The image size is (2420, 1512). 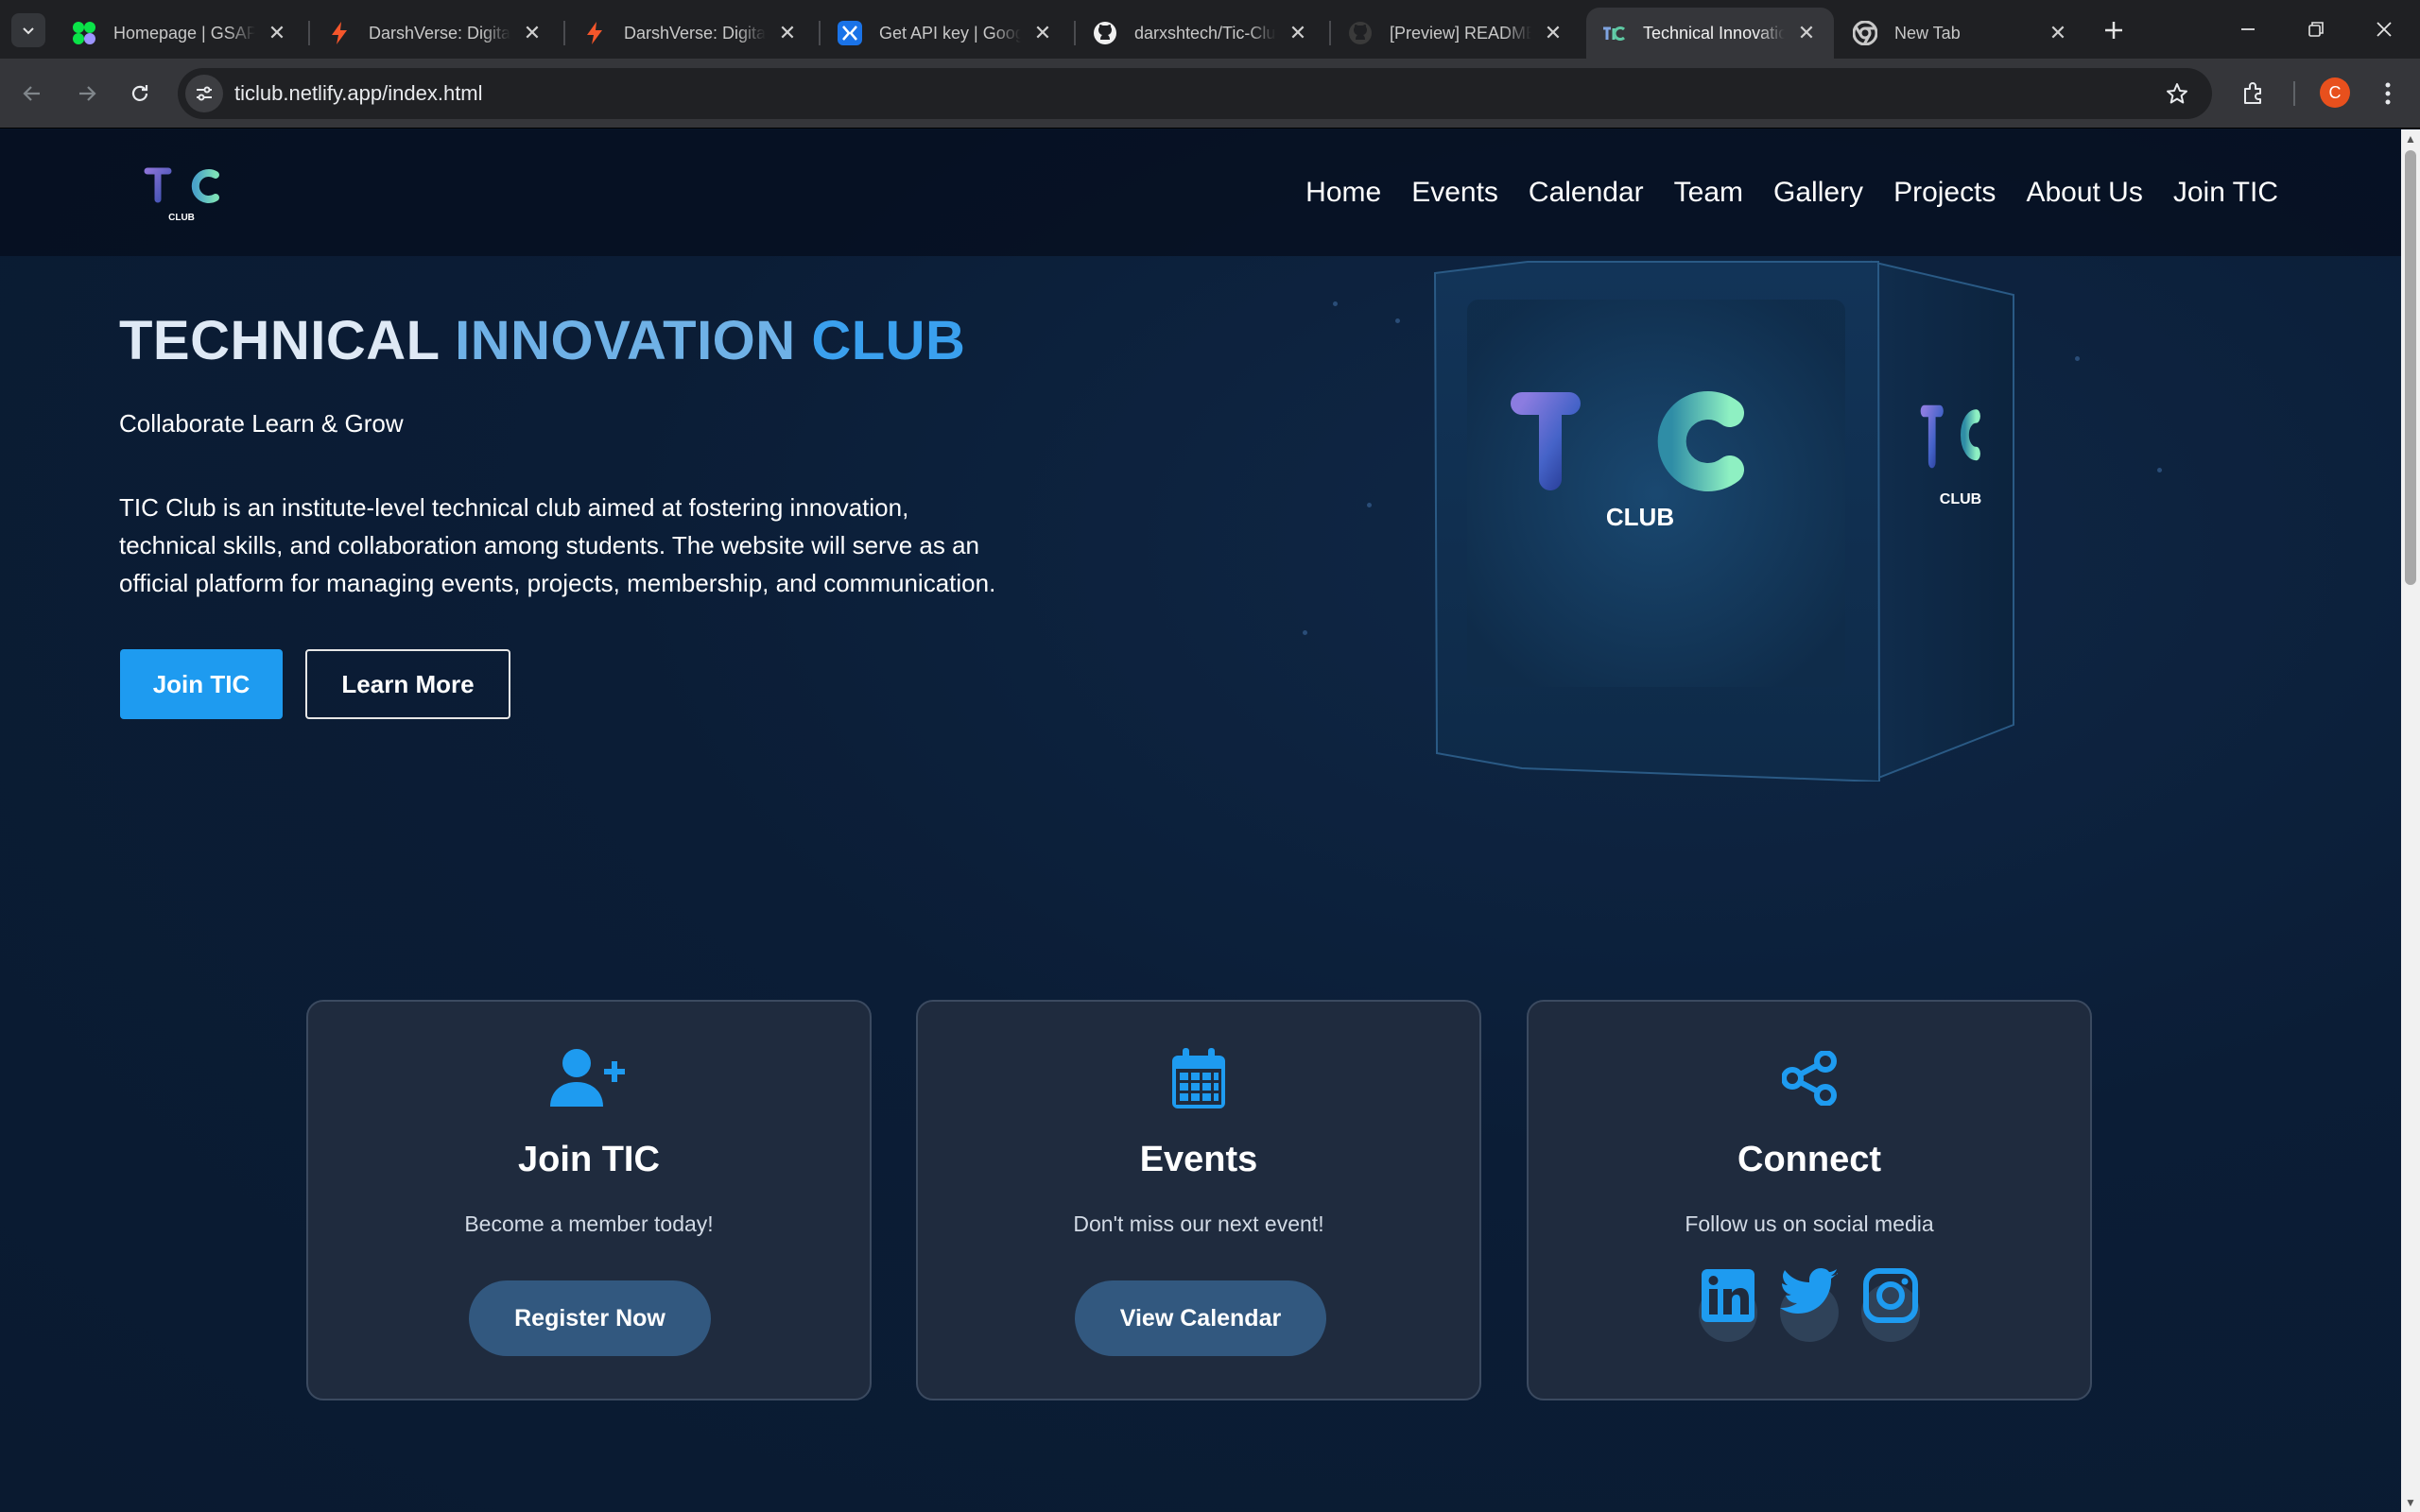 I want to click on minimize-icon, so click(x=2248, y=29).